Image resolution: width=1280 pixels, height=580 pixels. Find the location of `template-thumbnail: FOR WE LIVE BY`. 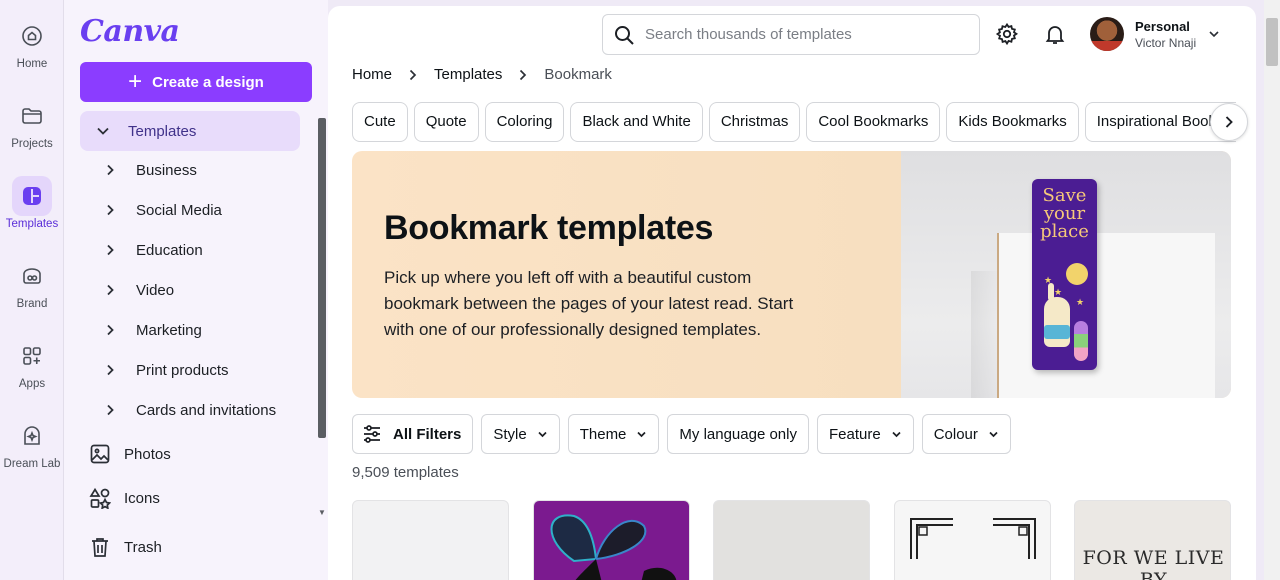

template-thumbnail: FOR WE LIVE BY is located at coordinates (1152, 540).